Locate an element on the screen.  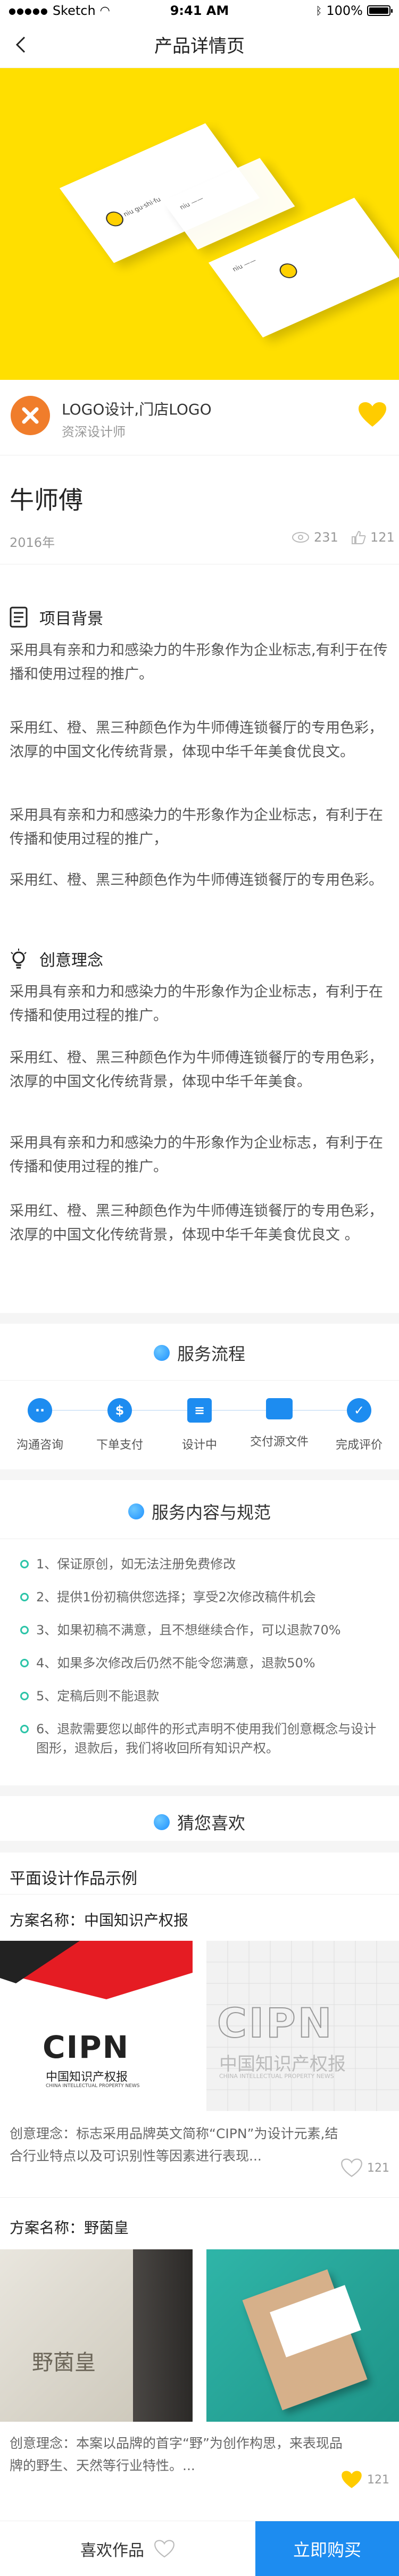
mushroom-logo-text: 野菌皇 is located at coordinates (64, 2363).